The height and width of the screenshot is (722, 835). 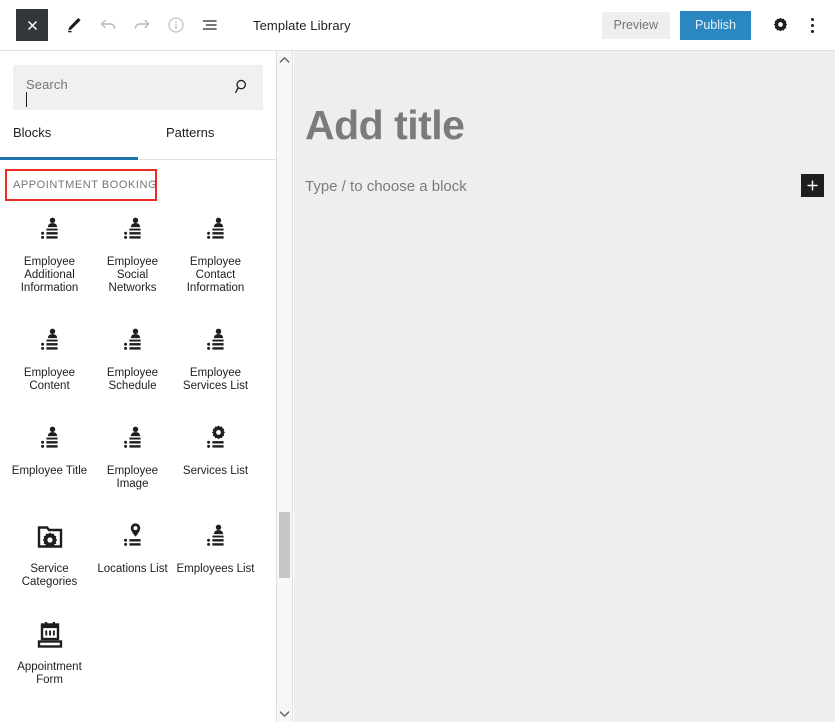 I want to click on document-info-button, so click(x=176, y=25).